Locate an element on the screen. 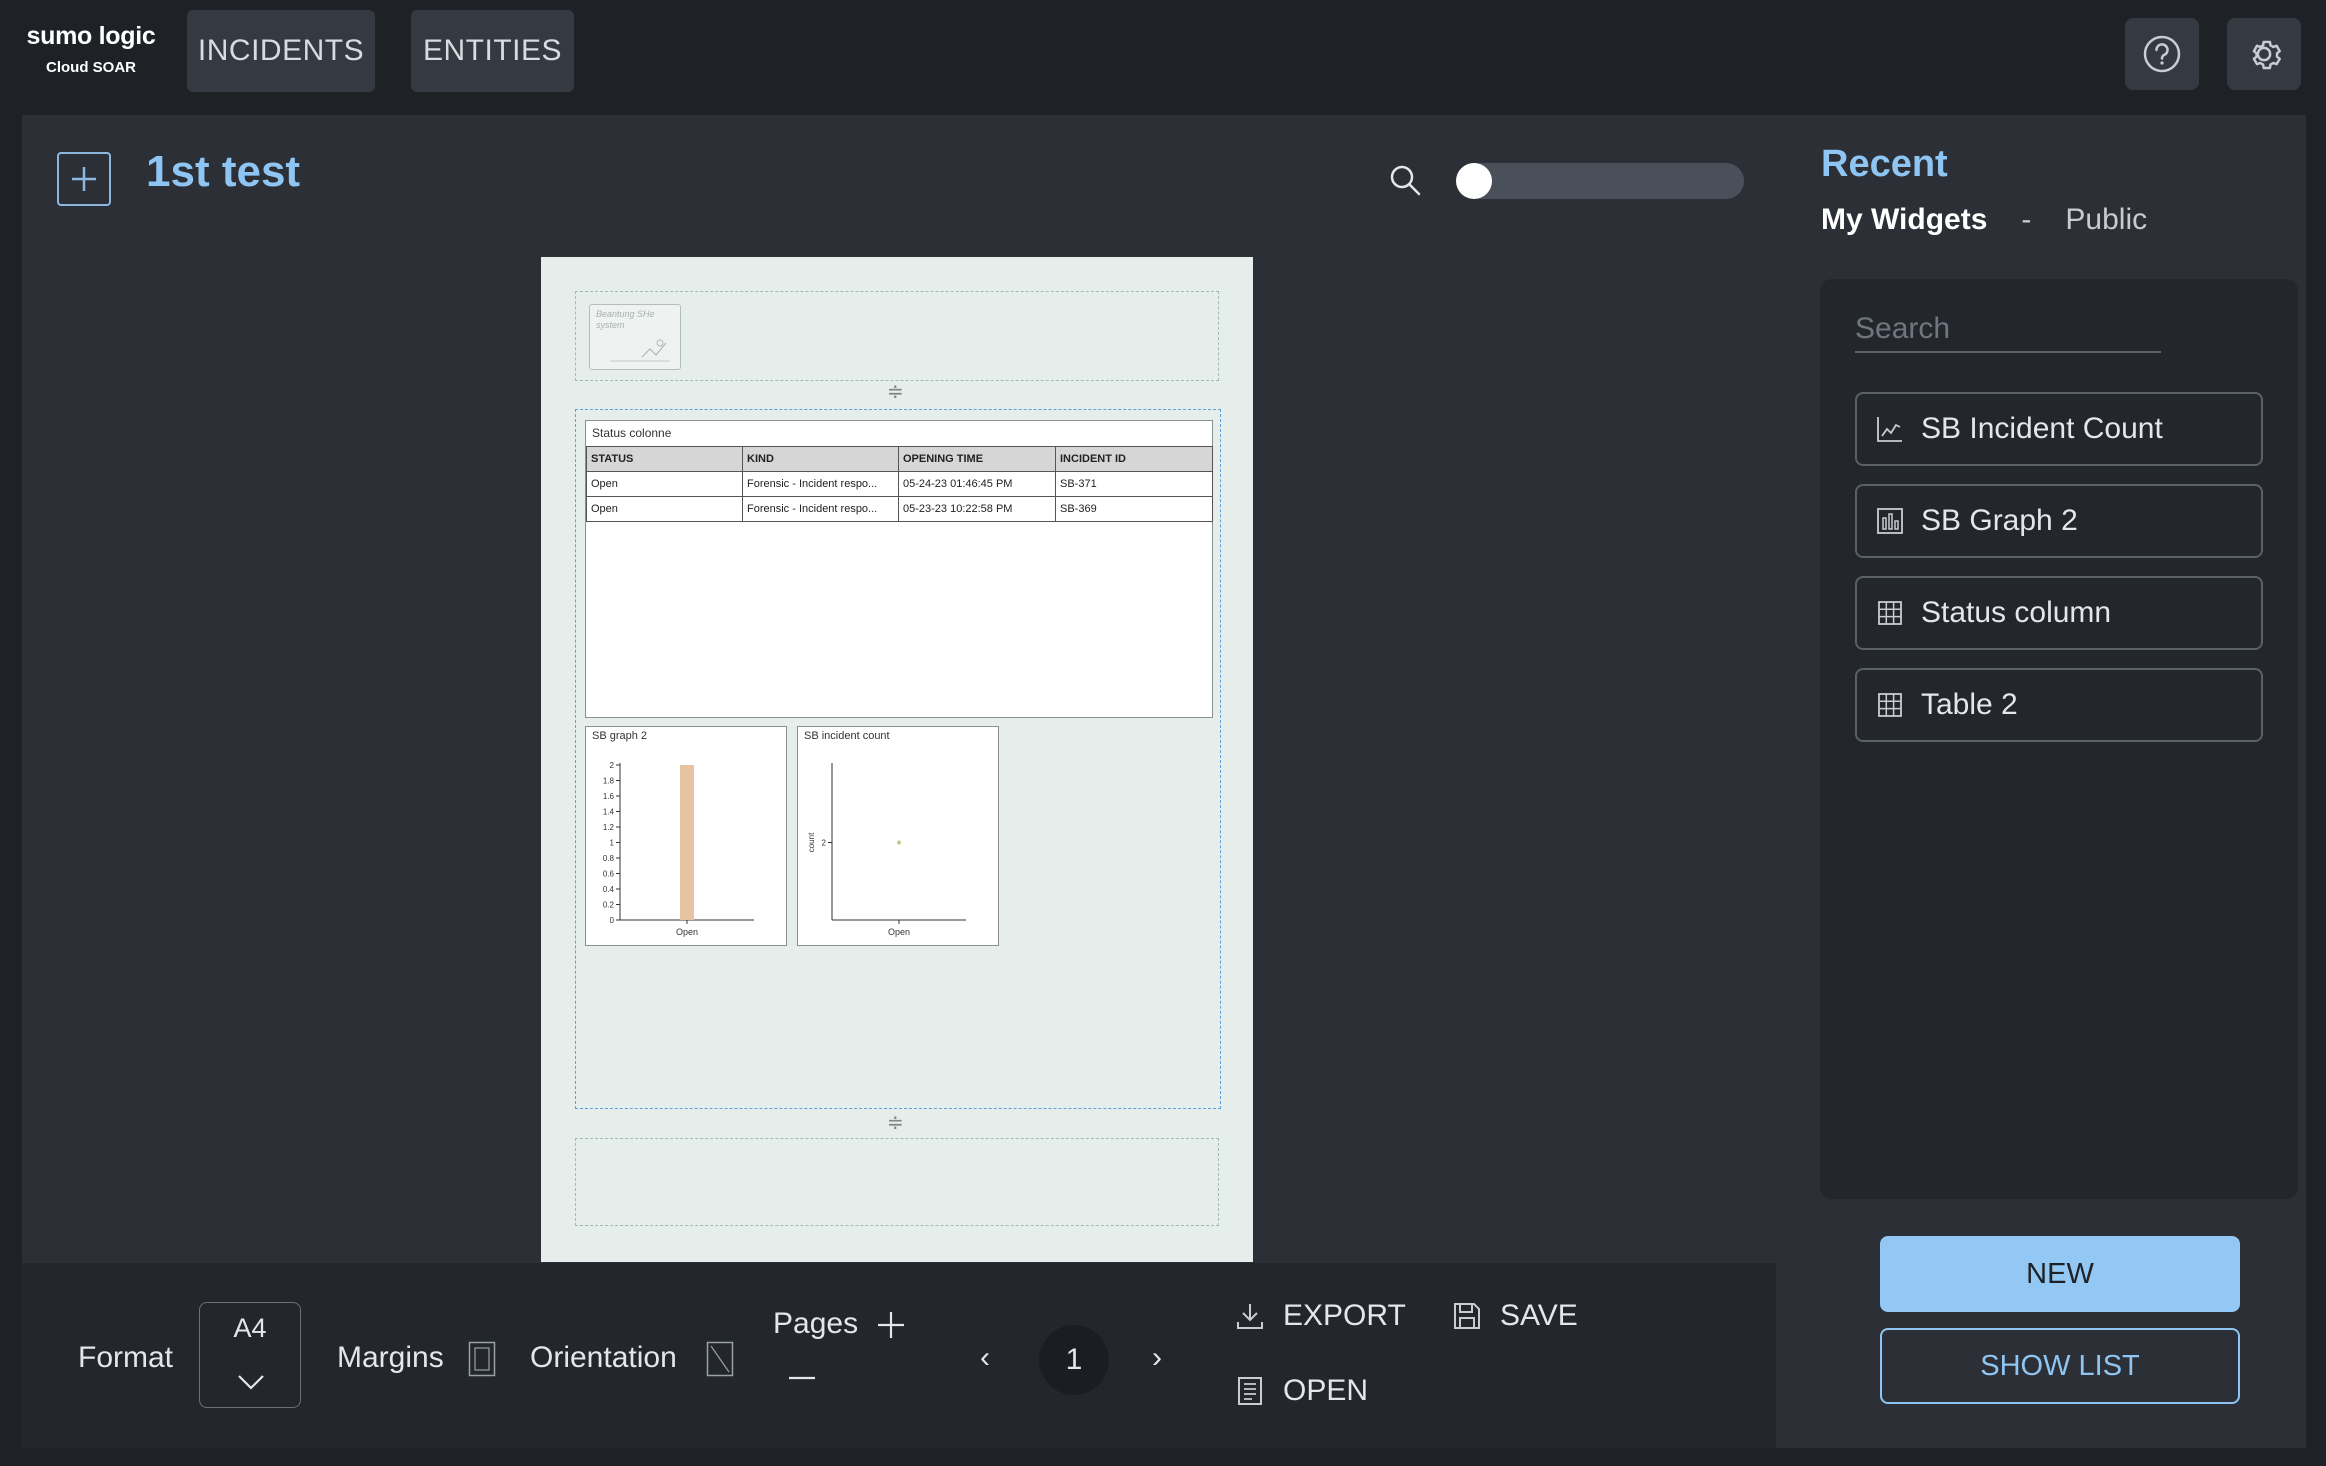  widget-item-sb-incident-count: SB Incident Count is located at coordinates (2059, 429).